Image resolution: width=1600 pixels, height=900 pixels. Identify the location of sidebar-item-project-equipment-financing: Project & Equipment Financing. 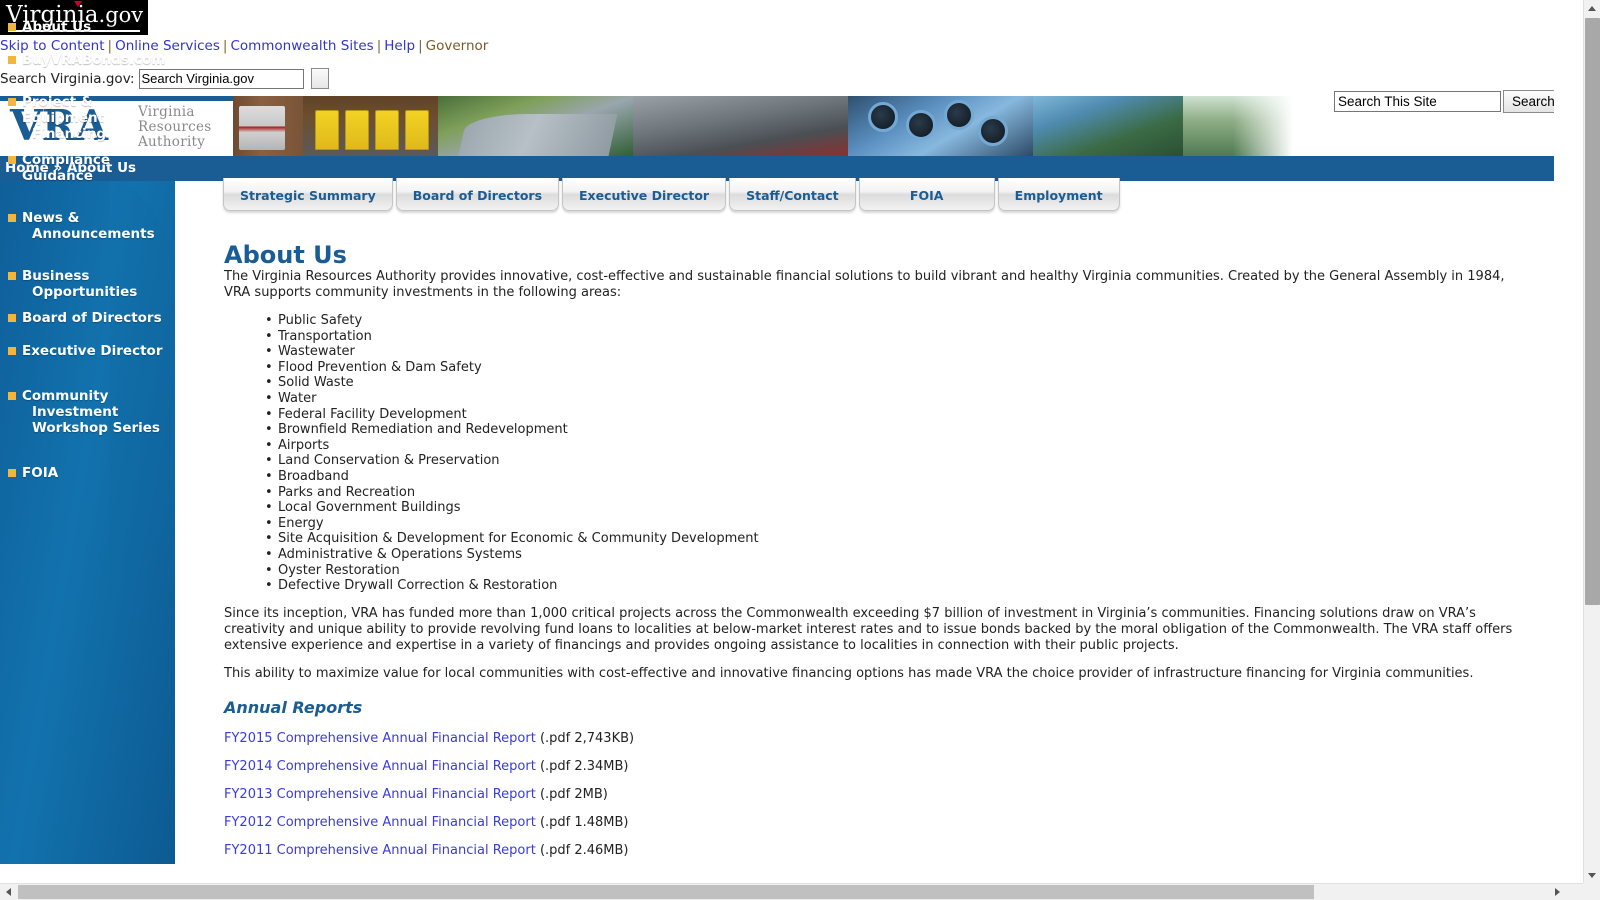
(87, 118).